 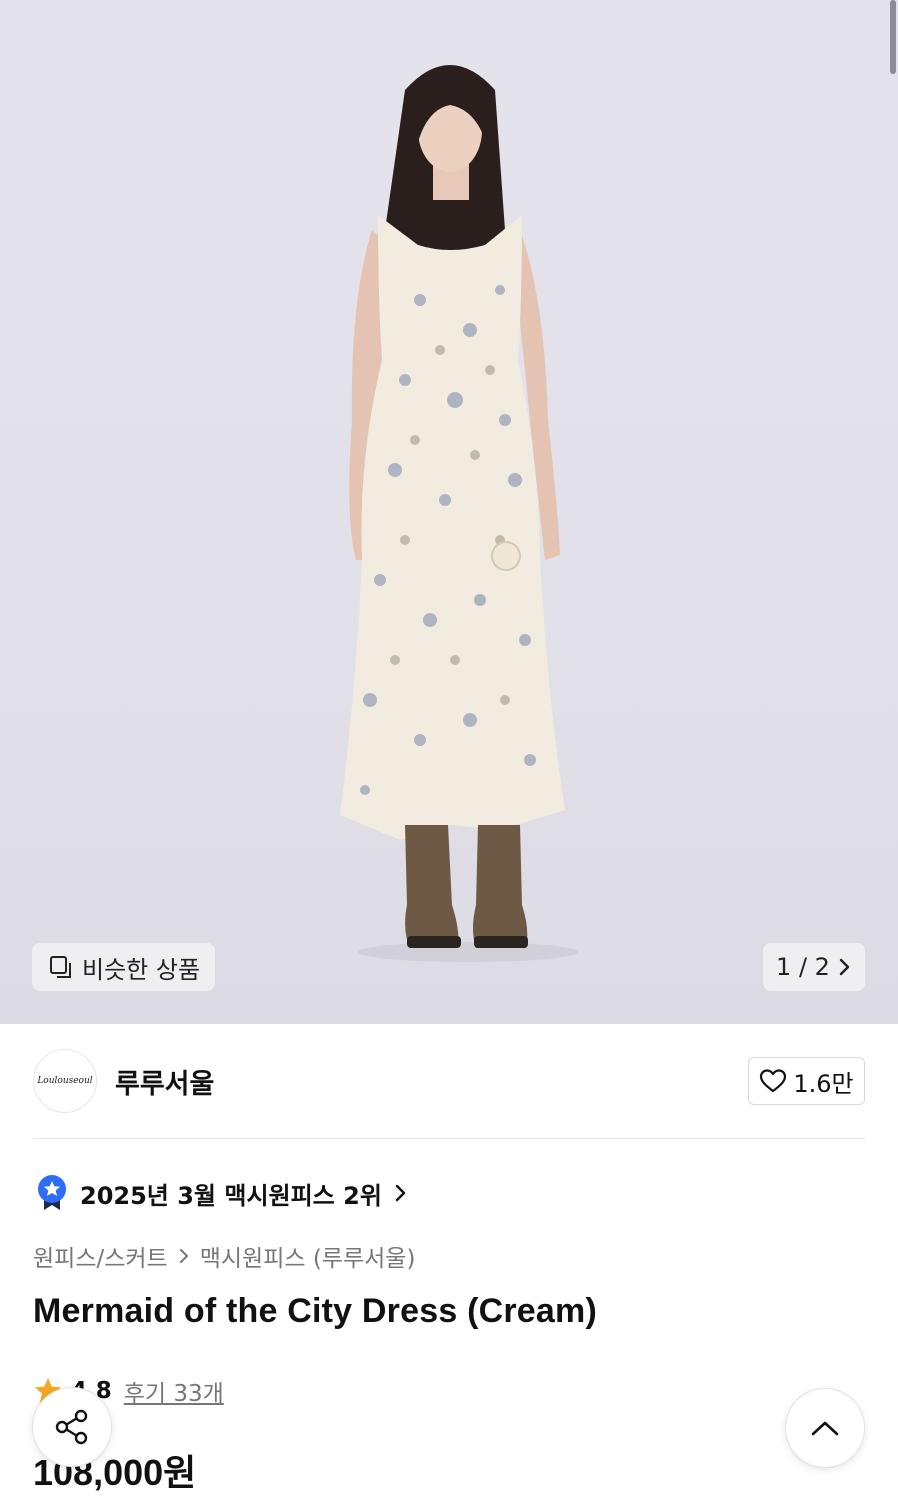 I want to click on share-button, so click(x=72, y=1427).